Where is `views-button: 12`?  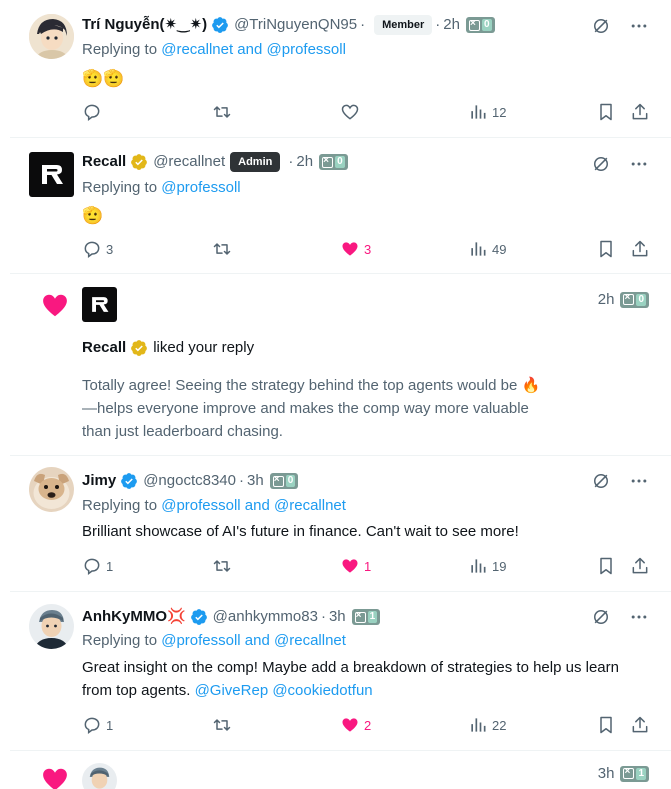 views-button: 12 is located at coordinates (487, 112).